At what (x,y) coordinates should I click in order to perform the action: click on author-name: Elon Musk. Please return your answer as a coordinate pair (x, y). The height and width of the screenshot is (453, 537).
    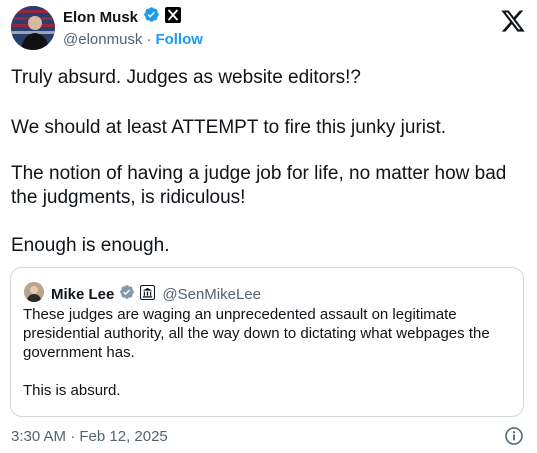
    Looking at the image, I should click on (100, 17).